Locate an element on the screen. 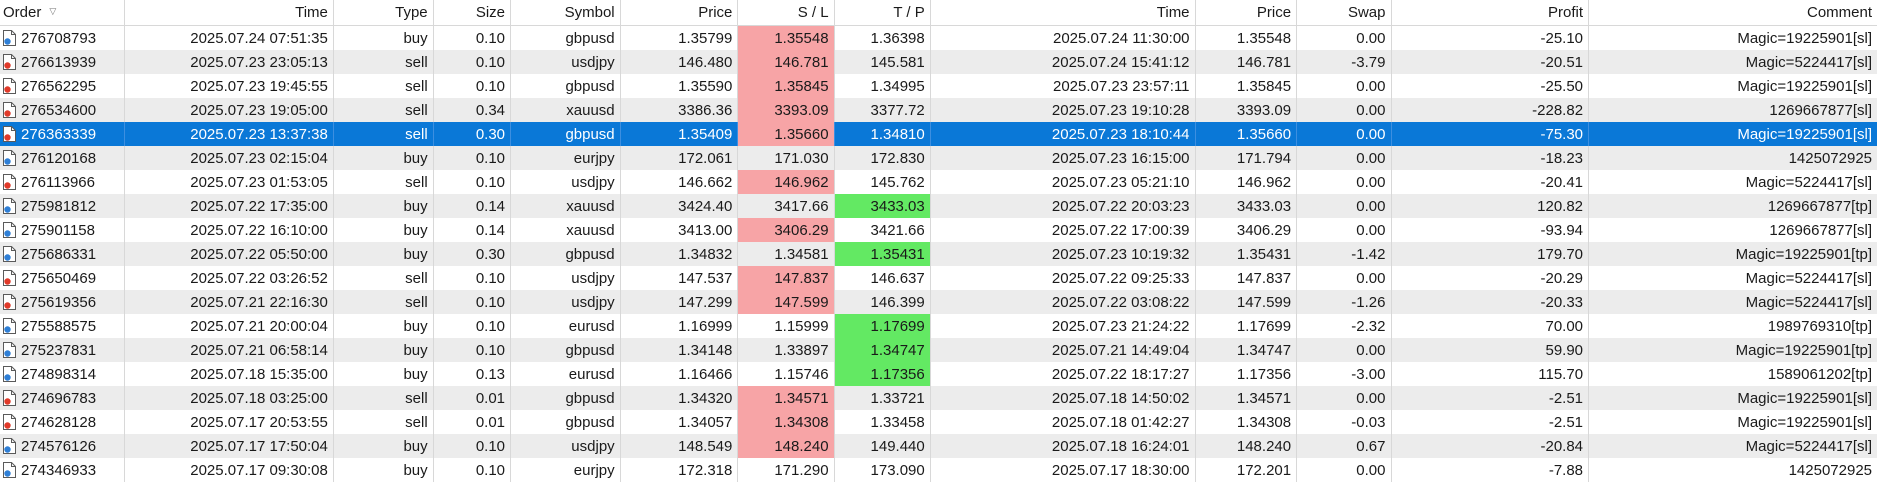 The image size is (1877, 497). cell-open-time: 2025.07.21 22:16:30 is located at coordinates (229, 302).